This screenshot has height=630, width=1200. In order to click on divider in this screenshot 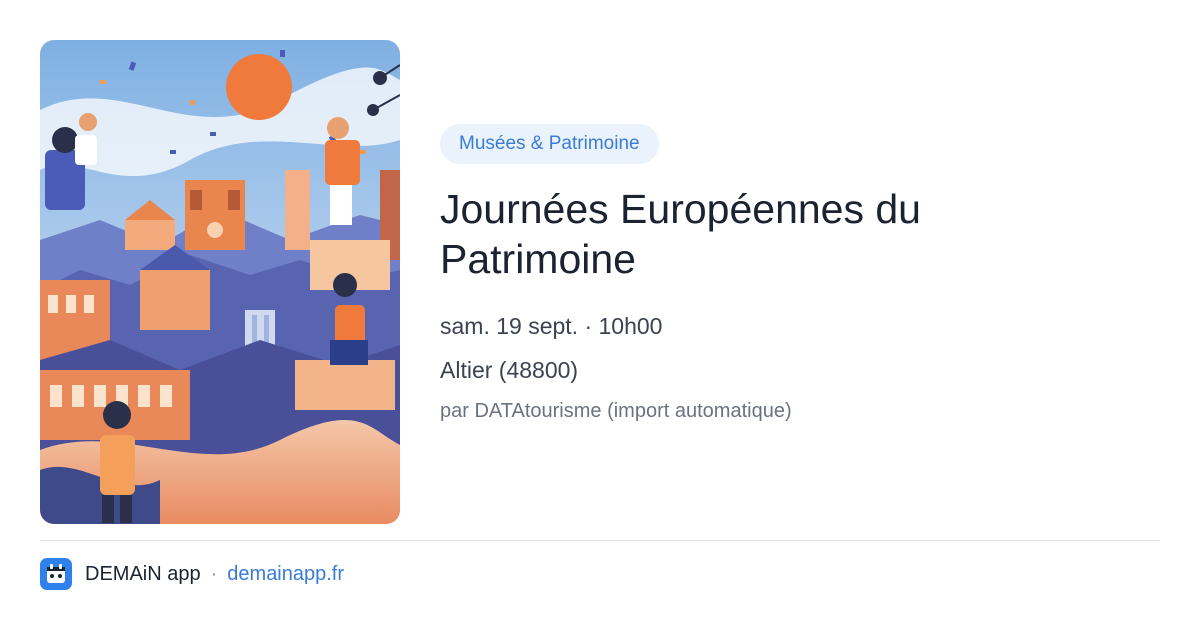, I will do `click(600, 540)`.